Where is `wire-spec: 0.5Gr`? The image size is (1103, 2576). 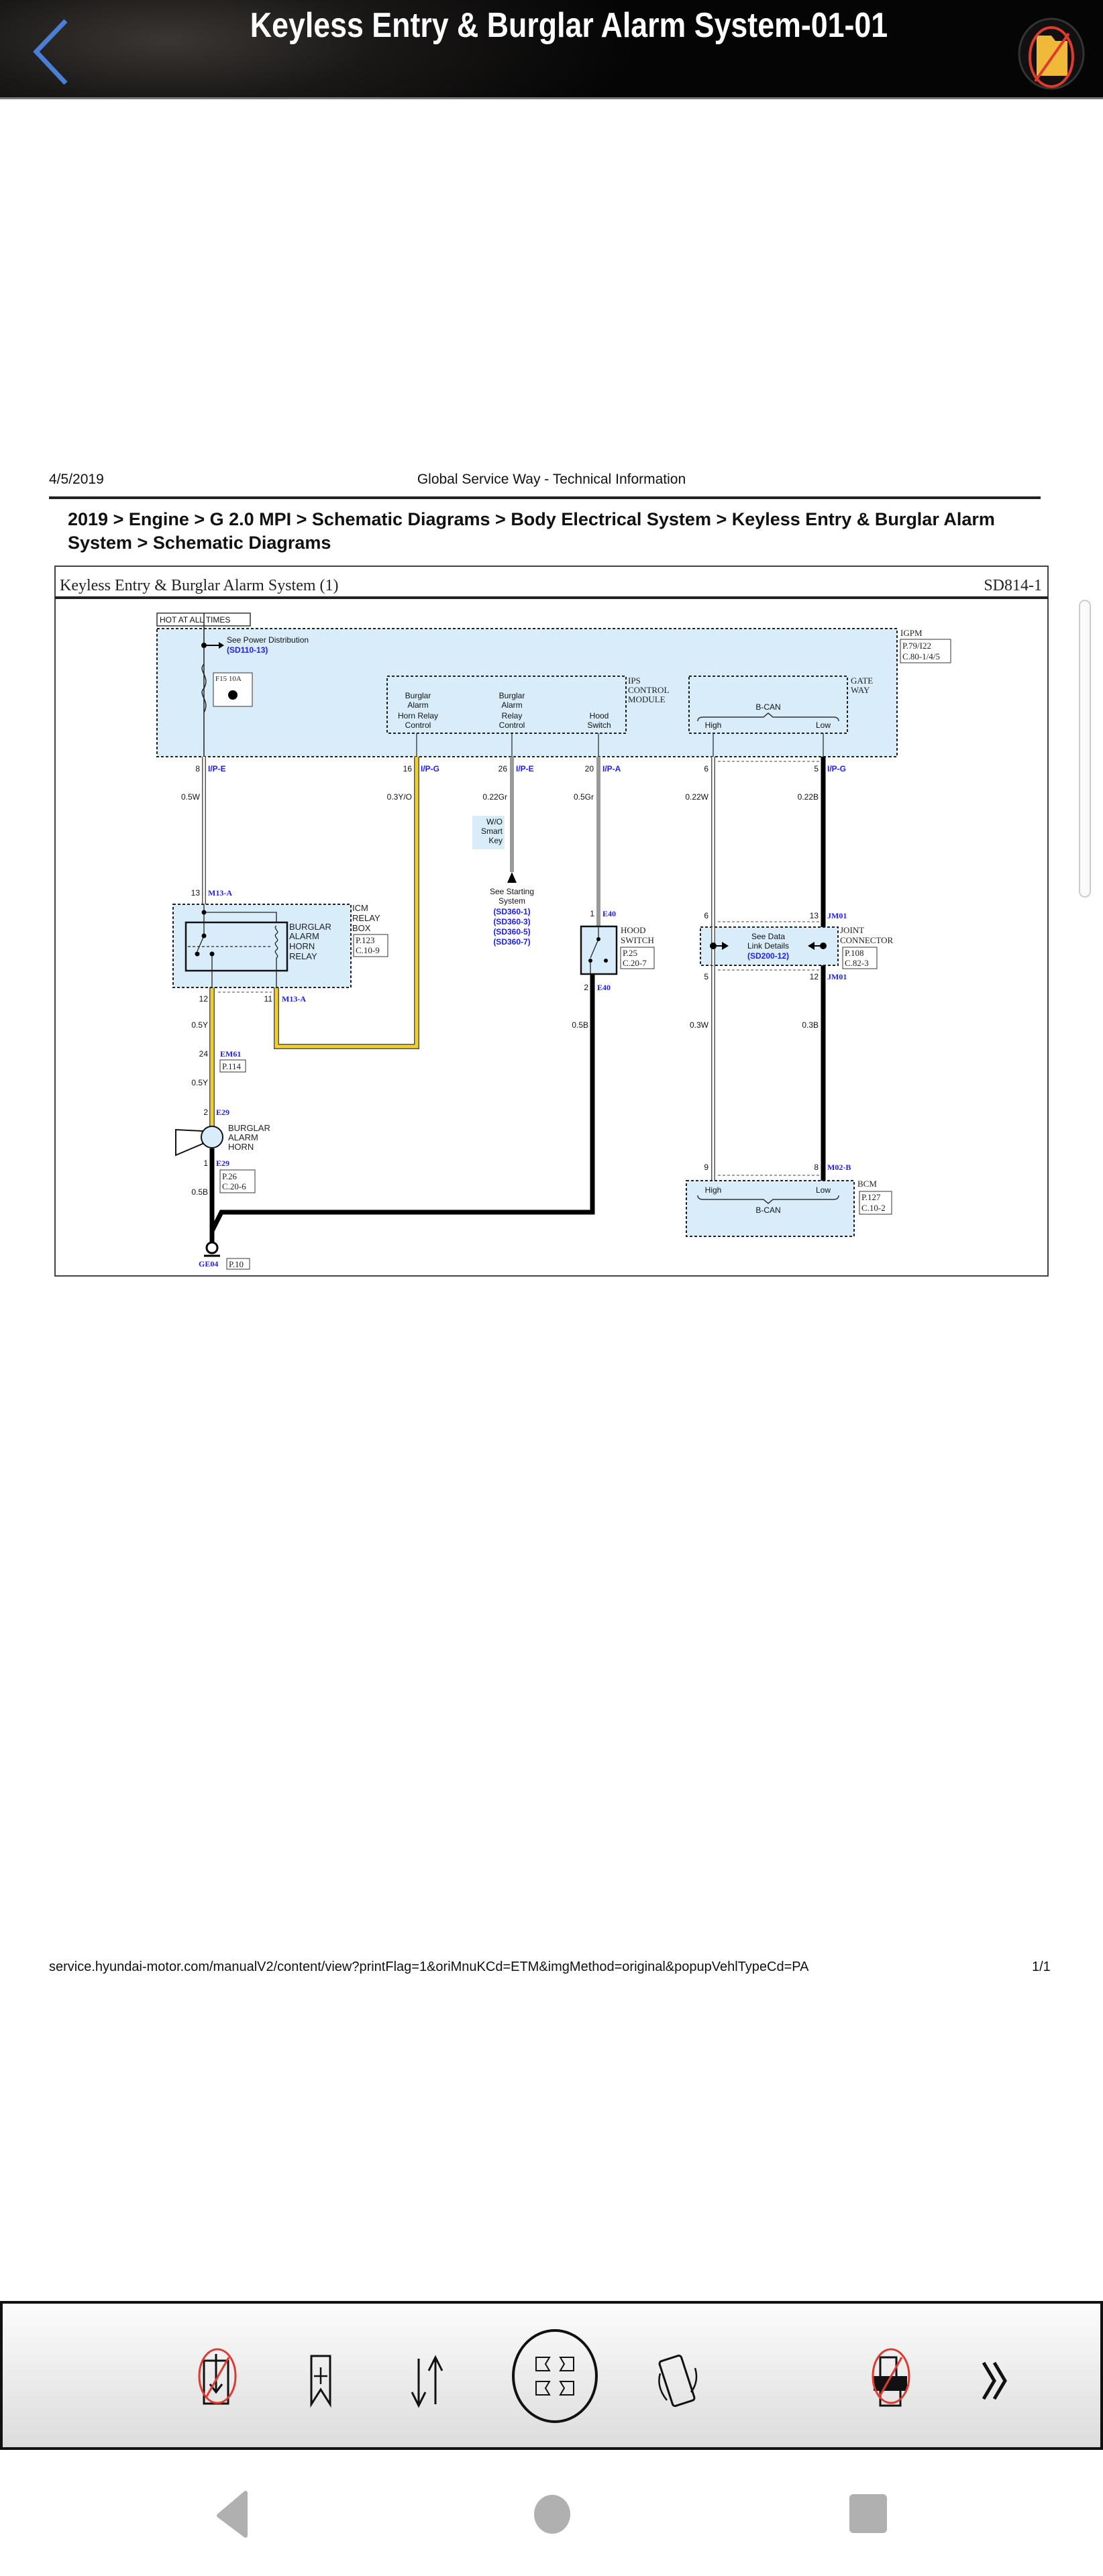
wire-spec: 0.5Gr is located at coordinates (584, 797).